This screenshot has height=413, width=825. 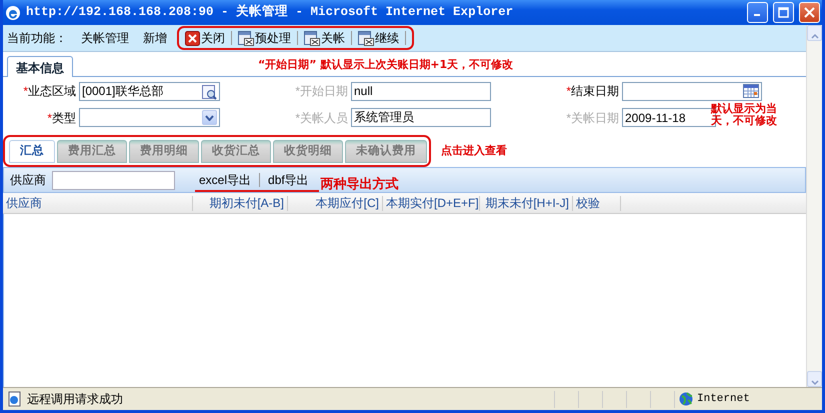 What do you see at coordinates (288, 180) in the screenshot?
I see `export-link: dbf导出` at bounding box center [288, 180].